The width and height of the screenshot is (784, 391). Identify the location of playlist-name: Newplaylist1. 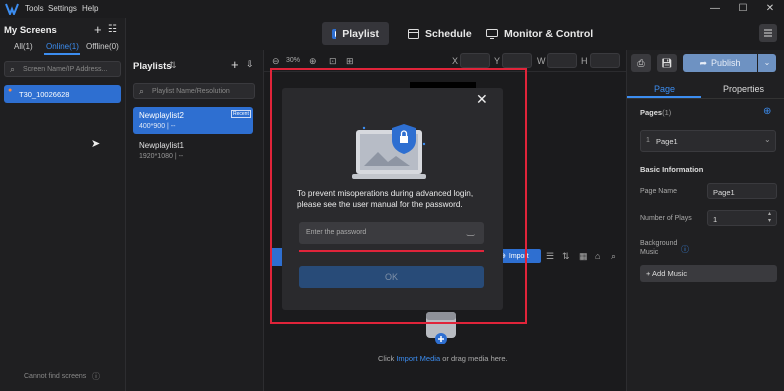
(161, 145).